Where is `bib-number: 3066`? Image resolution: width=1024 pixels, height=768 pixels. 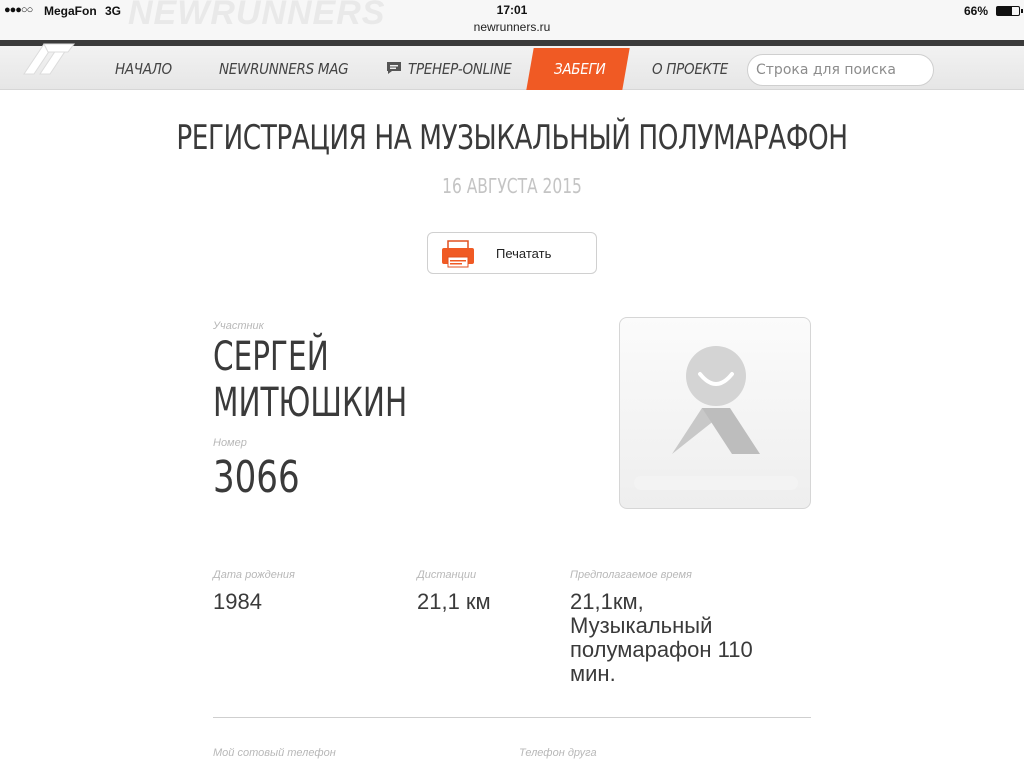 bib-number: 3066 is located at coordinates (256, 477).